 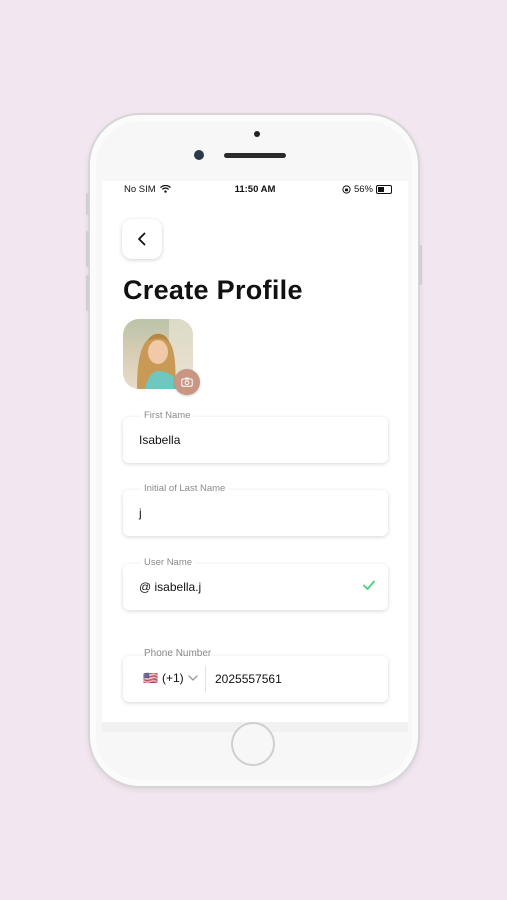 I want to click on country-code: (+1), so click(x=172, y=678).